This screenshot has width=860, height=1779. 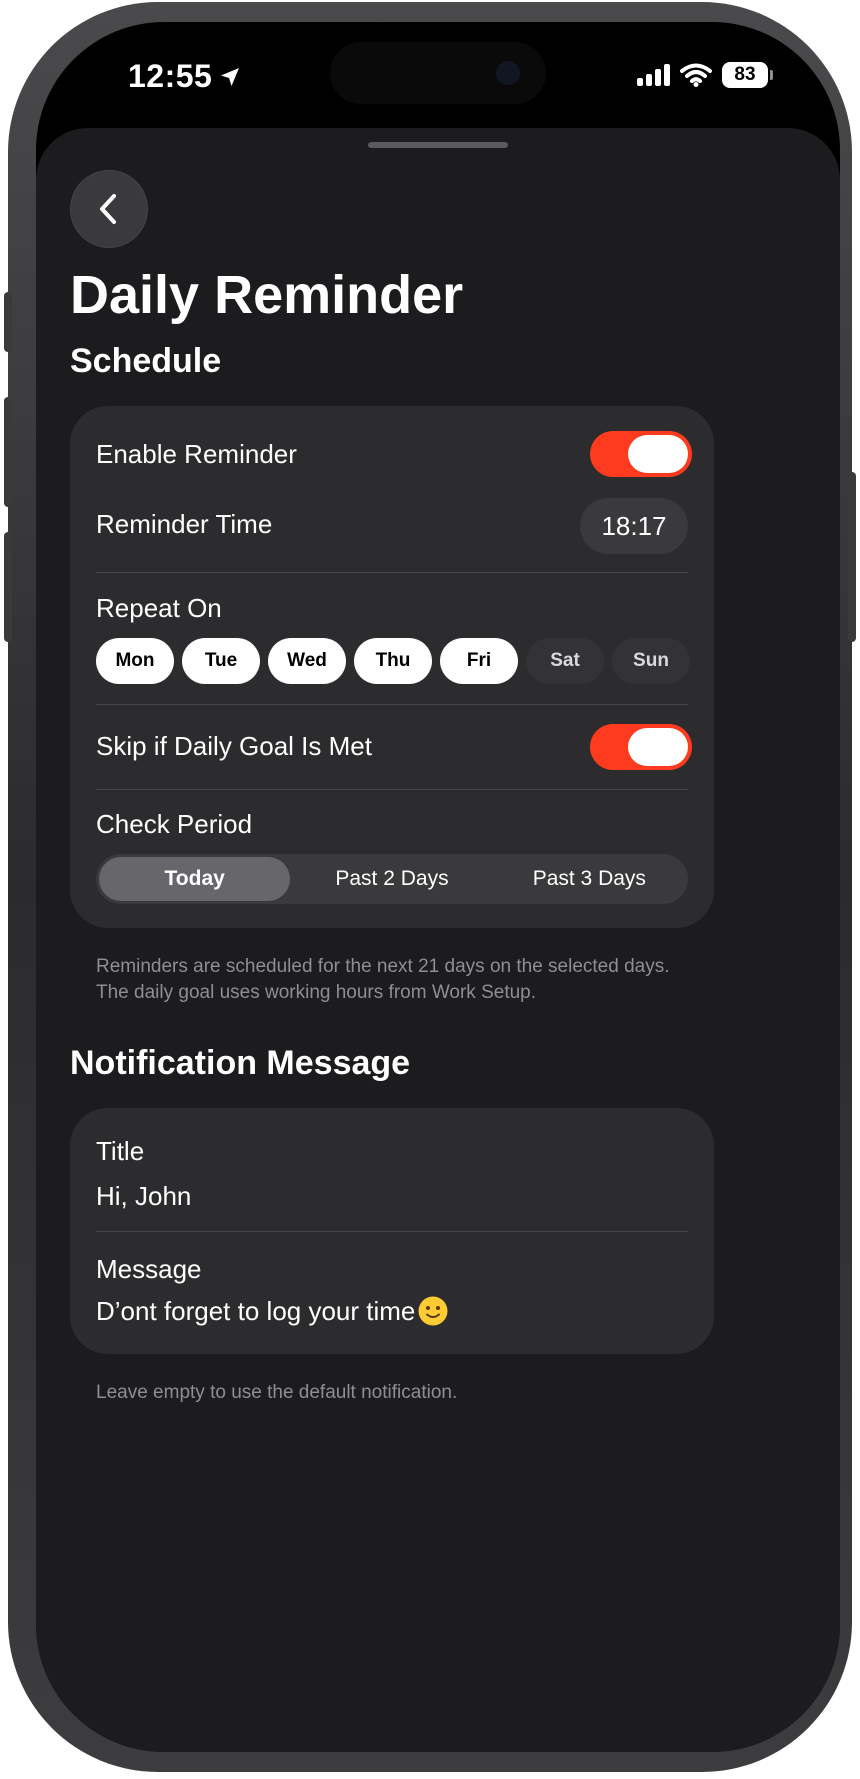 I want to click on schedule-section-title: Schedule, so click(x=146, y=361).